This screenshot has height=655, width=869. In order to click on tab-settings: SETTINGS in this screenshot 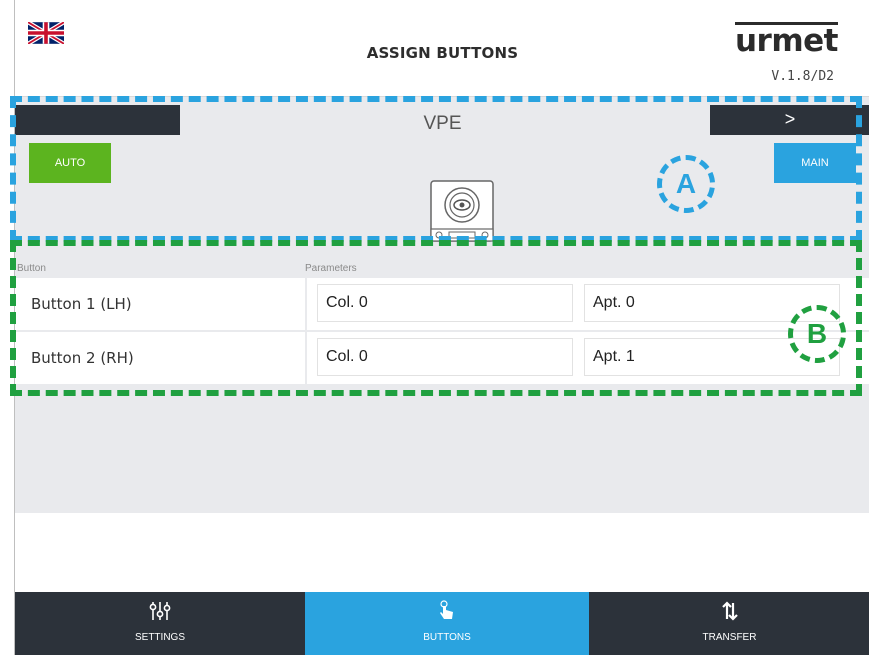, I will do `click(160, 623)`.